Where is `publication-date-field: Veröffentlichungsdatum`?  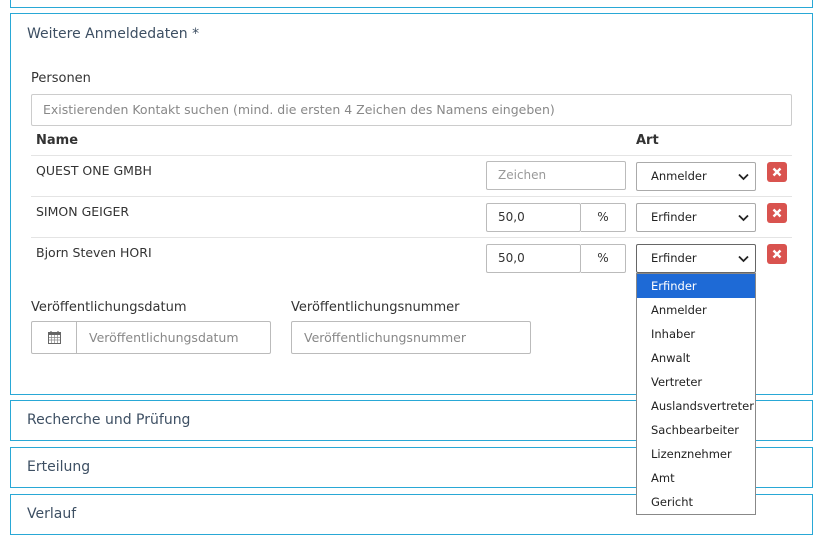 publication-date-field: Veröffentlichungsdatum is located at coordinates (151, 337).